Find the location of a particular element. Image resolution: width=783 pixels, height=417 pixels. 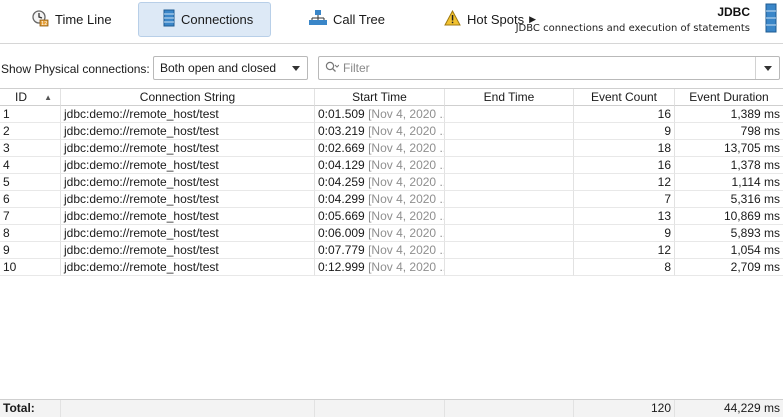

cell-event-count: 13 is located at coordinates (624, 216).